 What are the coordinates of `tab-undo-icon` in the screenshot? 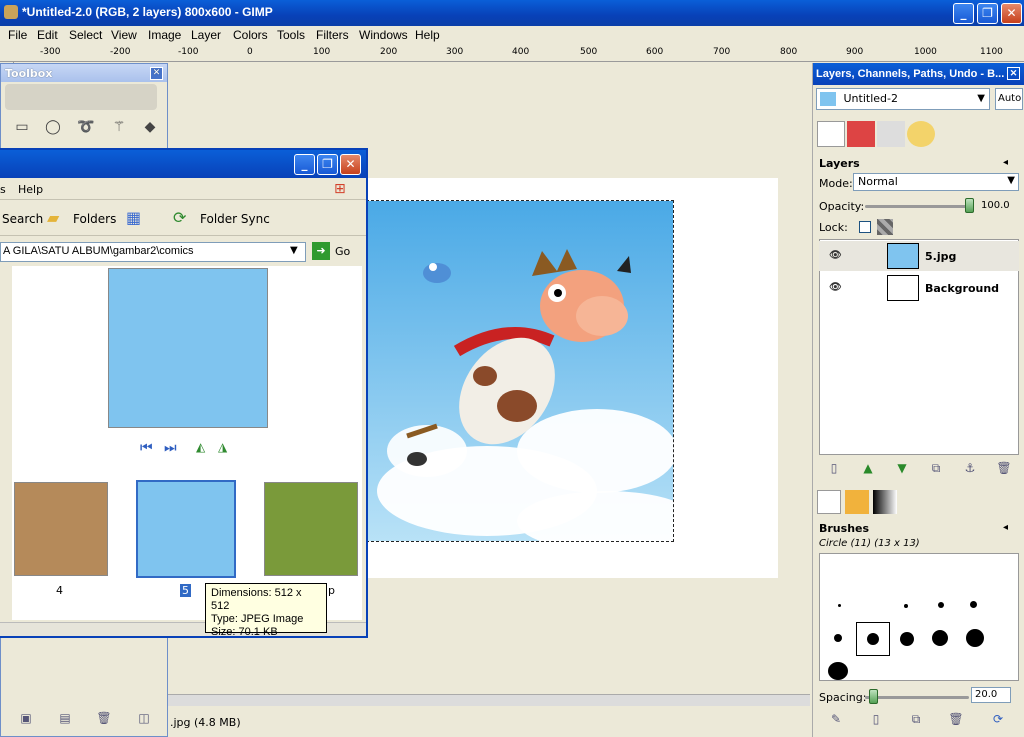 It's located at (921, 134).